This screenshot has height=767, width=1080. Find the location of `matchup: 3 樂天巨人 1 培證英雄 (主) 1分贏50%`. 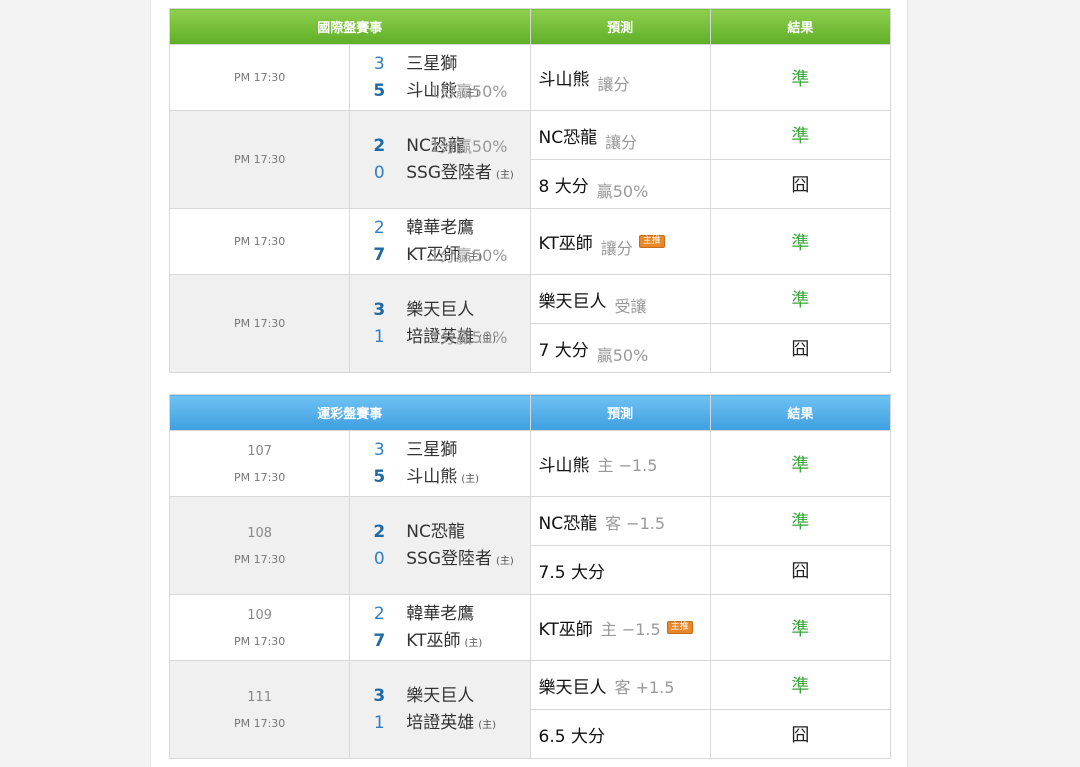

matchup: 3 樂天巨人 1 培證英雄 (主) 1分贏50% is located at coordinates (440, 323).